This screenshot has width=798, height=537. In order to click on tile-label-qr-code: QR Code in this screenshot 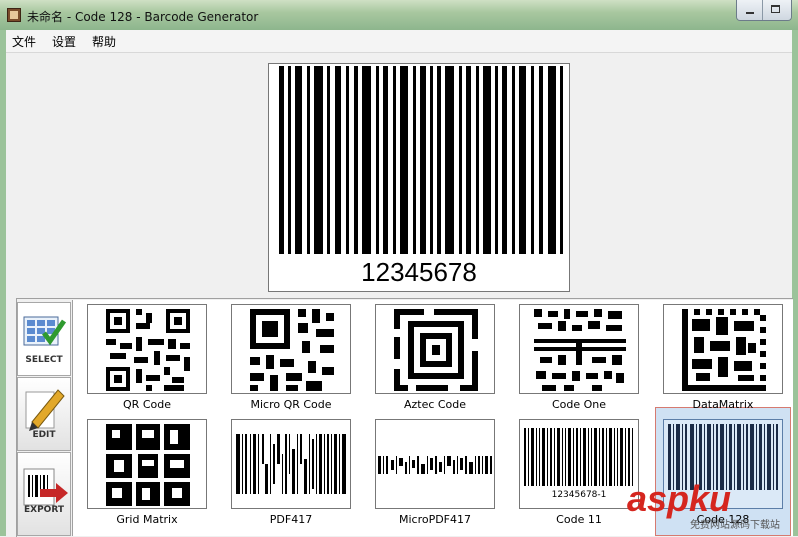, I will do `click(147, 404)`.